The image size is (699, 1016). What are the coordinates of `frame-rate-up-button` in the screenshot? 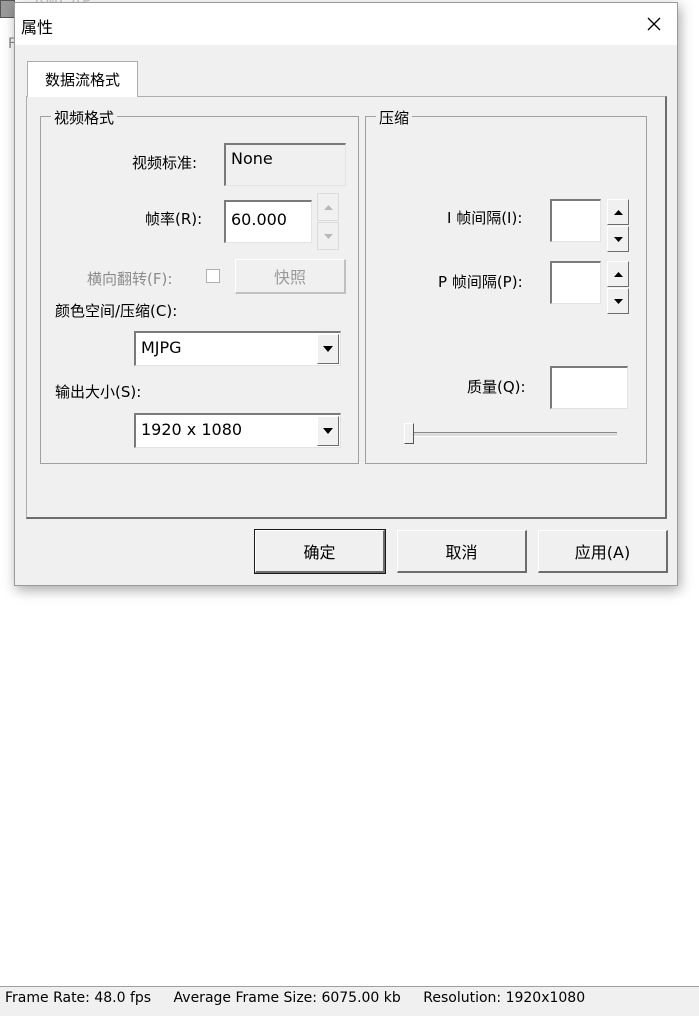 It's located at (328, 207).